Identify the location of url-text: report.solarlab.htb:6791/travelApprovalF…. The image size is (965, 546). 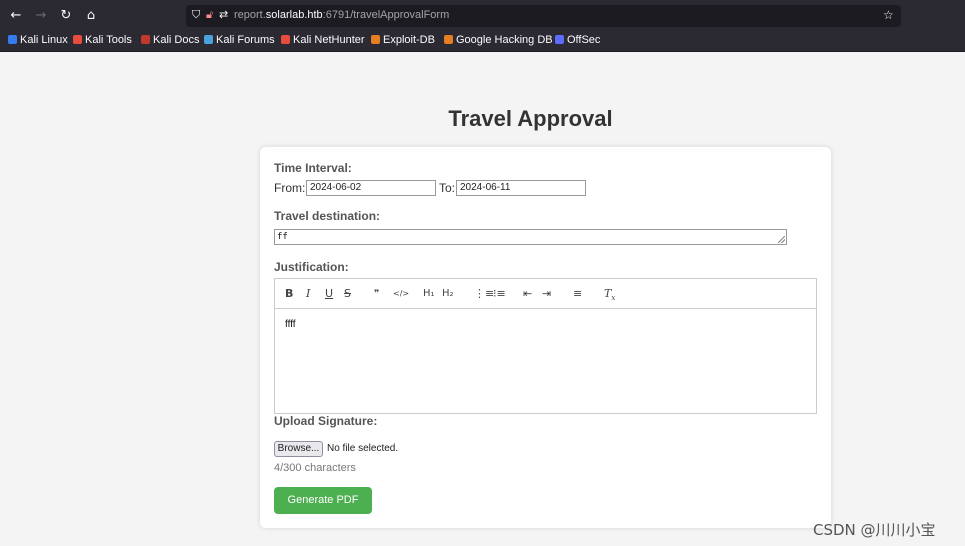
(341, 15).